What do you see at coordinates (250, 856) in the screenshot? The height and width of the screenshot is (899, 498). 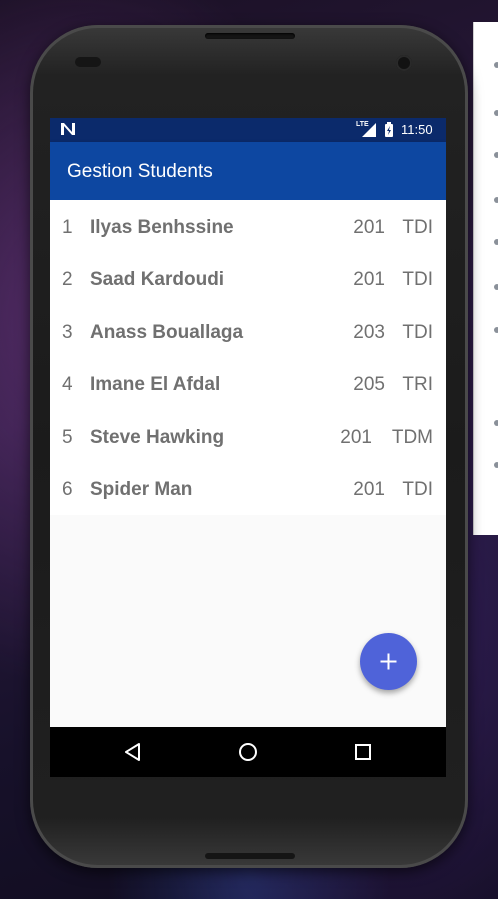 I see `bottom-speaker` at bounding box center [250, 856].